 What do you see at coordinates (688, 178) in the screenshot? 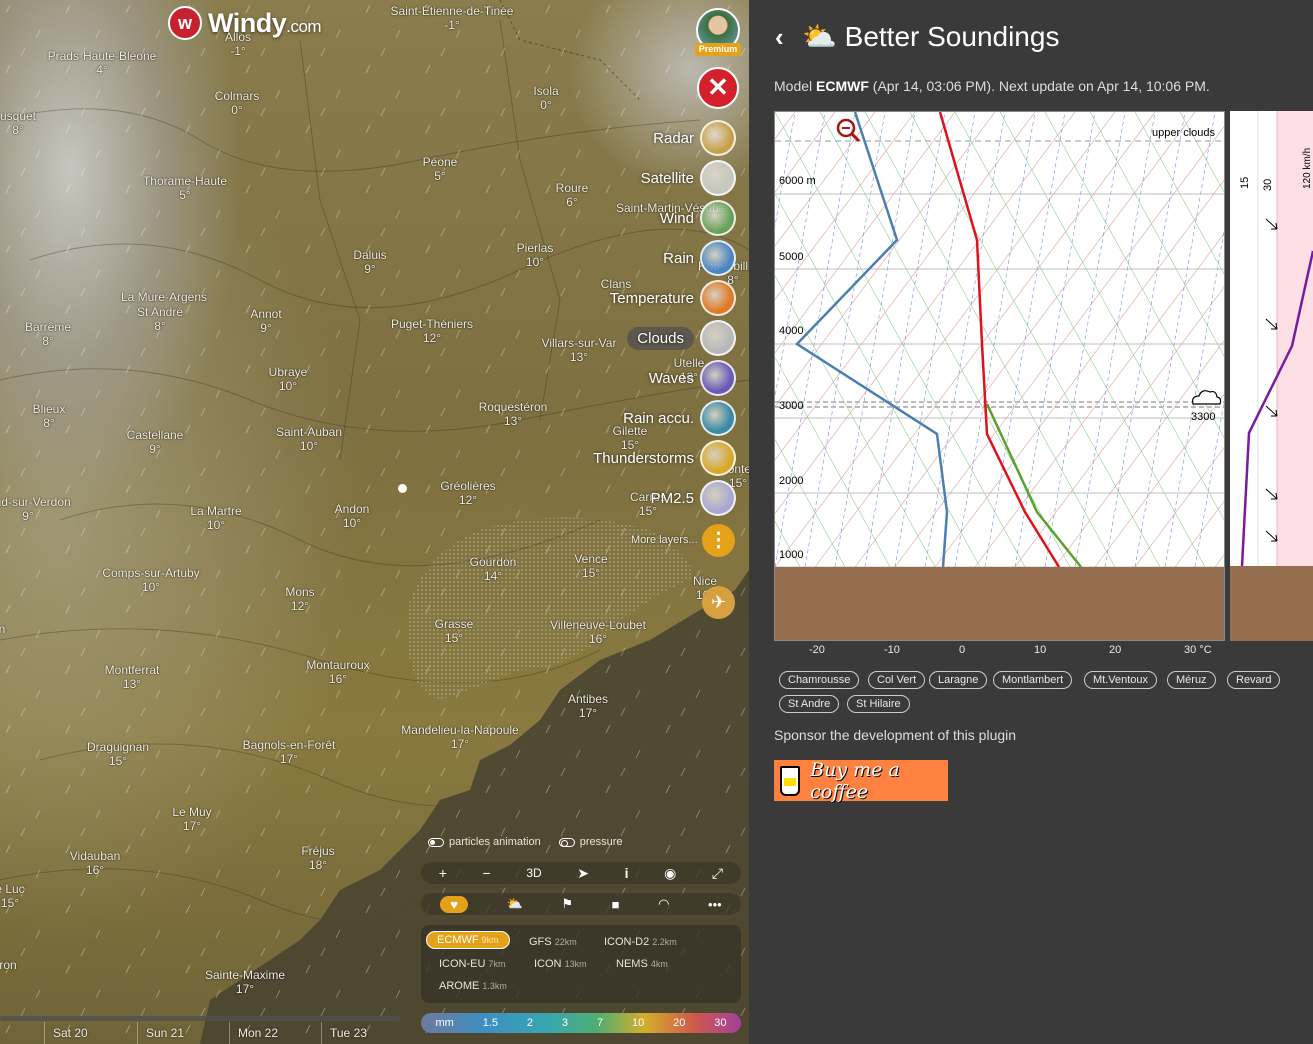
I see `layer-item: Satellite` at bounding box center [688, 178].